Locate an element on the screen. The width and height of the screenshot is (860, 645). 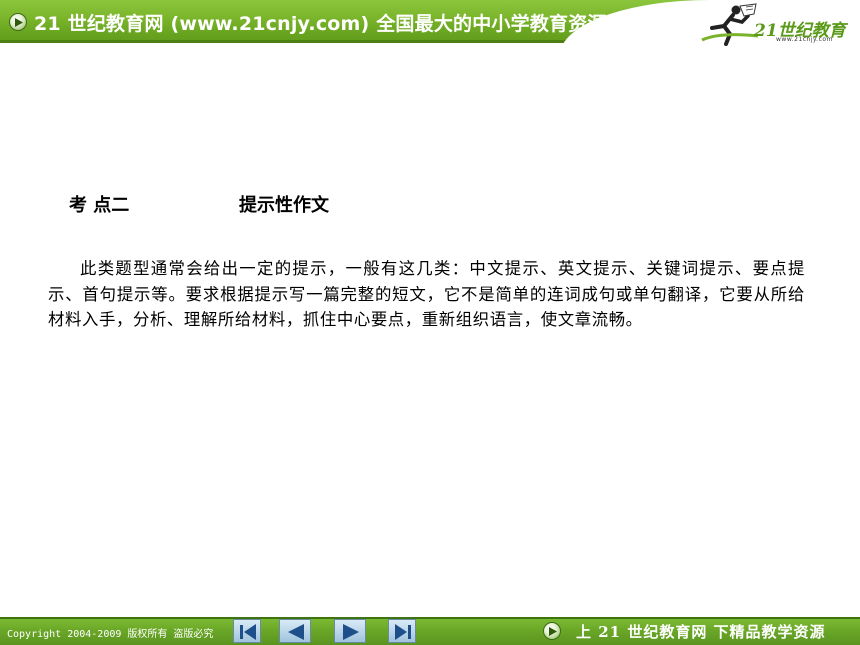
last-page-button is located at coordinates (402, 631).